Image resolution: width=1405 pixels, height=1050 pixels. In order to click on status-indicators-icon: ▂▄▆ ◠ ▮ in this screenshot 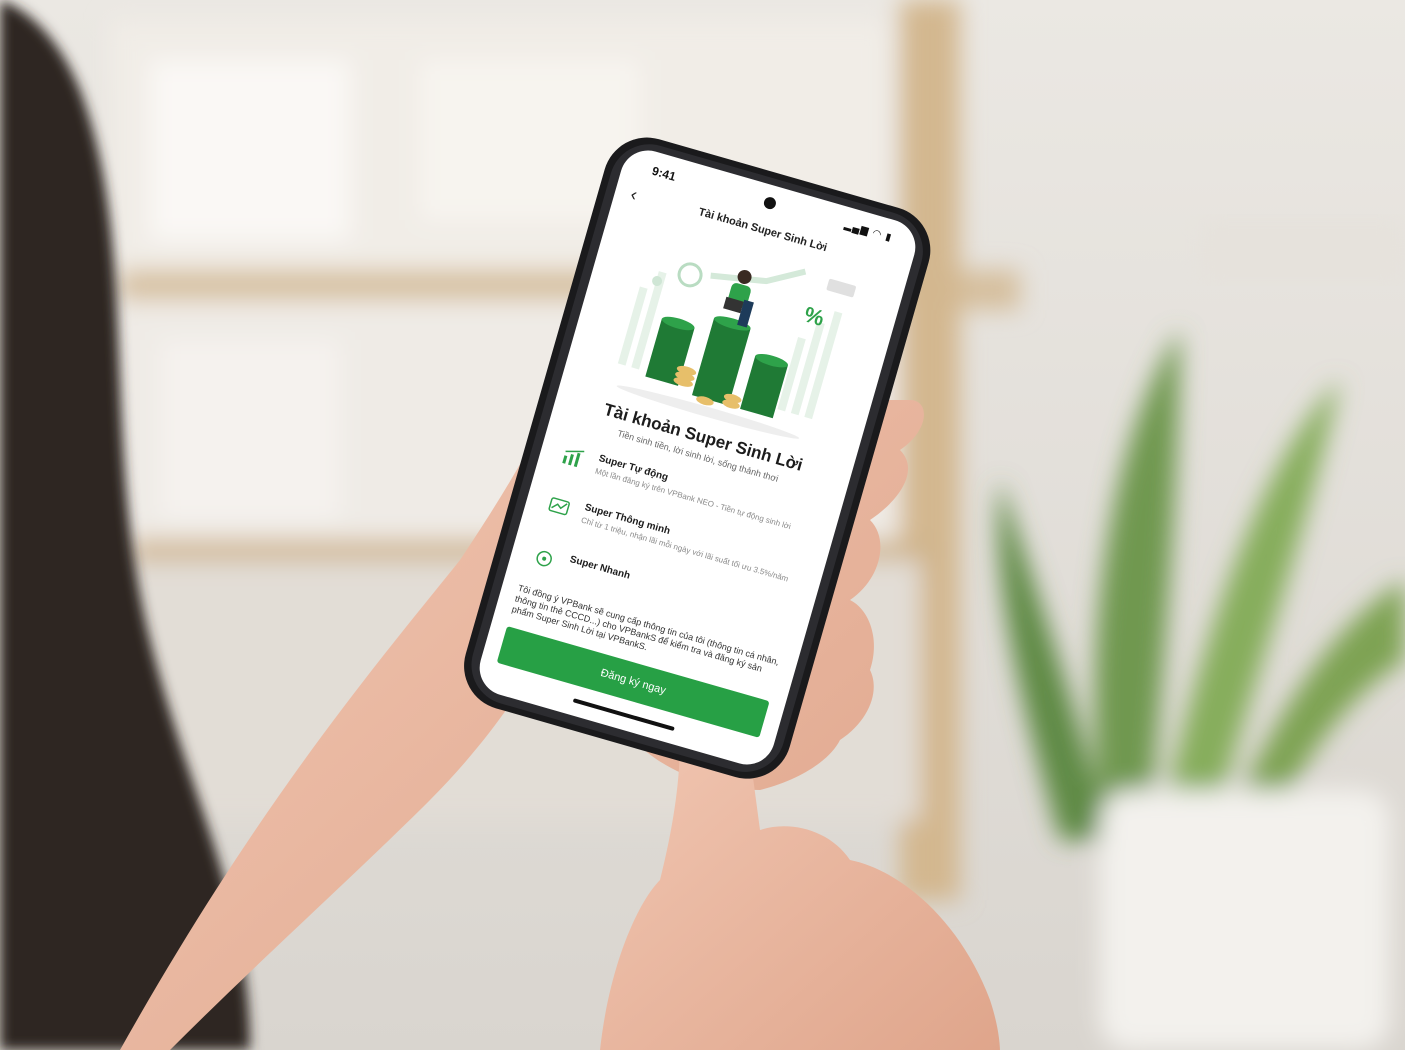, I will do `click(868, 231)`.